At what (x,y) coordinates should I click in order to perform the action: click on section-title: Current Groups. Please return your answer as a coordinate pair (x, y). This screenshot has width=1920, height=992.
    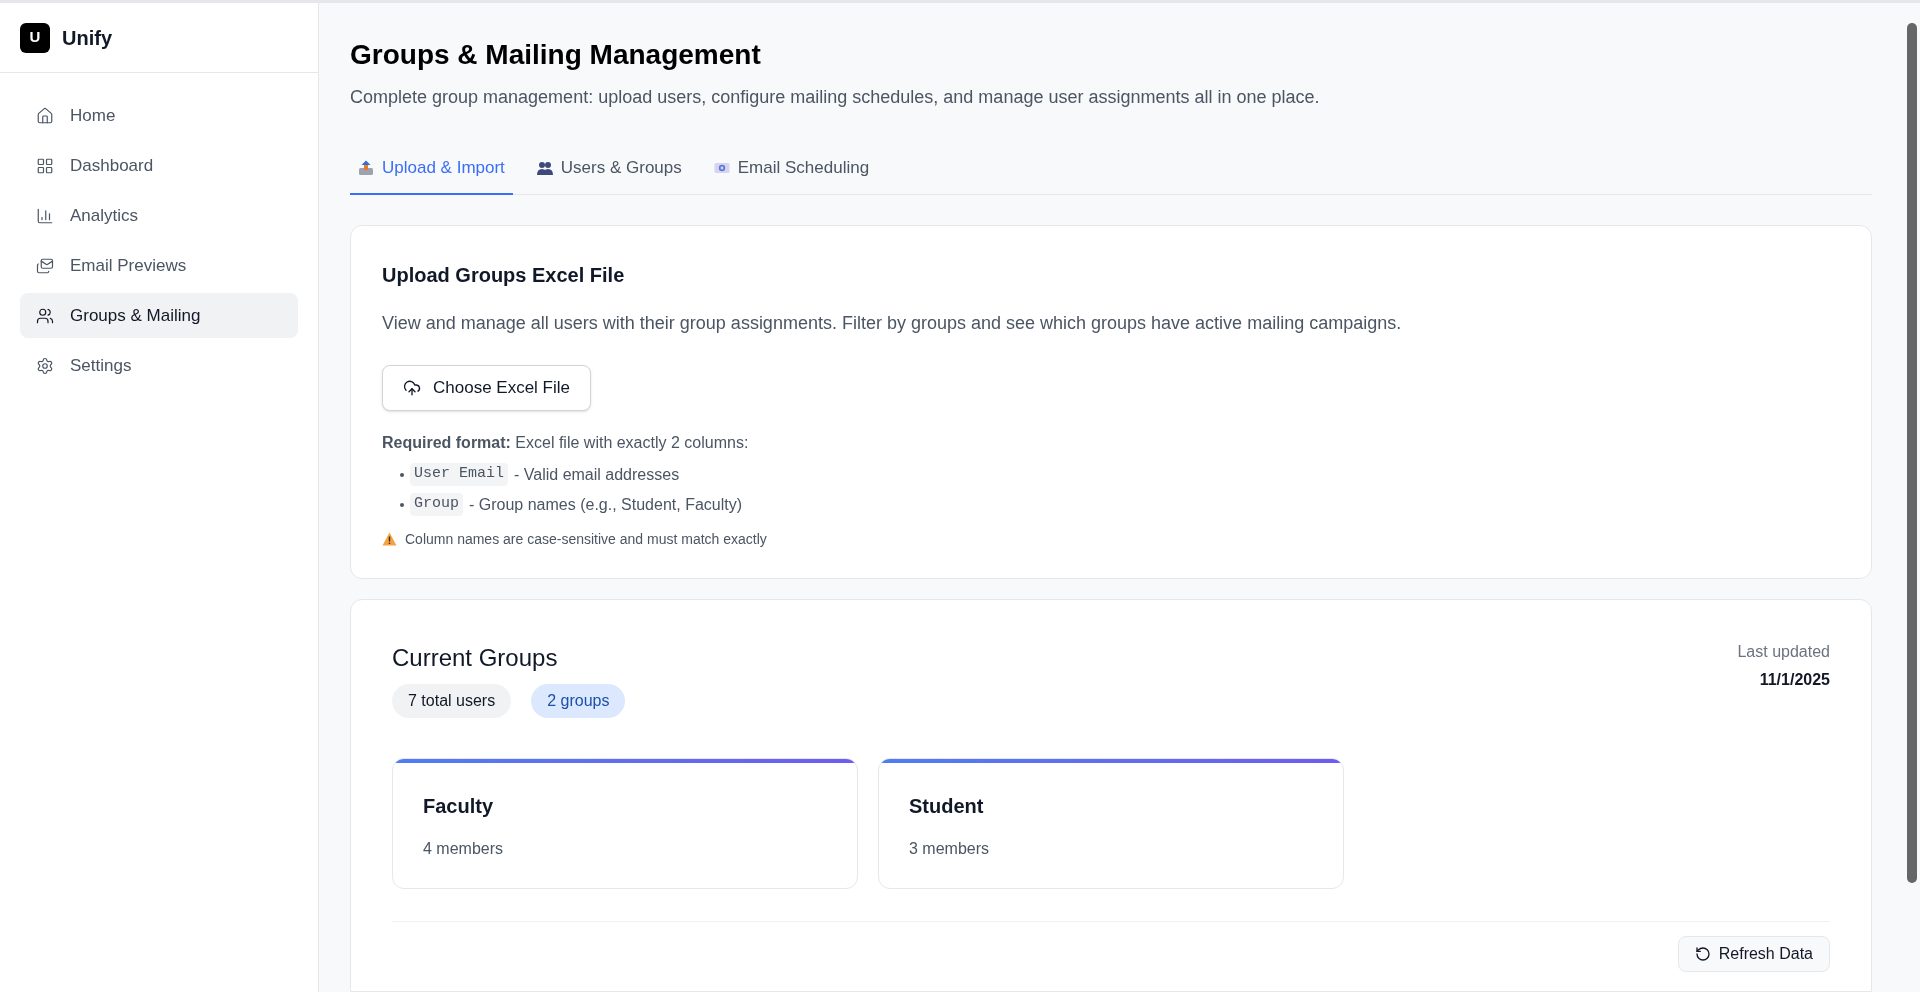
    Looking at the image, I should click on (475, 657).